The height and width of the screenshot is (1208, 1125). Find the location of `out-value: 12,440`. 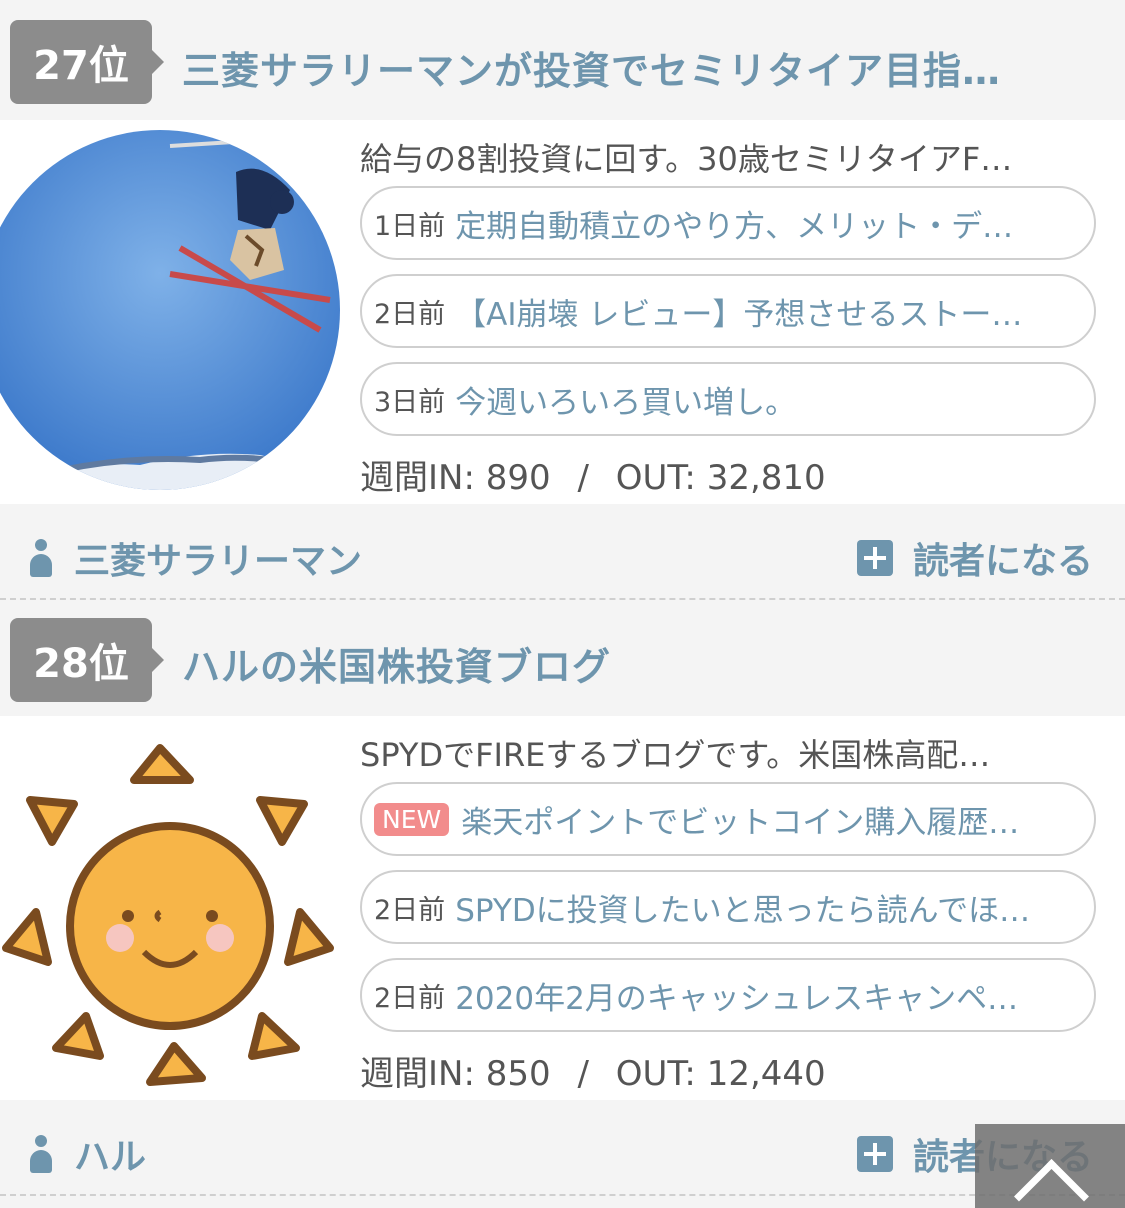

out-value: 12,440 is located at coordinates (766, 1074).